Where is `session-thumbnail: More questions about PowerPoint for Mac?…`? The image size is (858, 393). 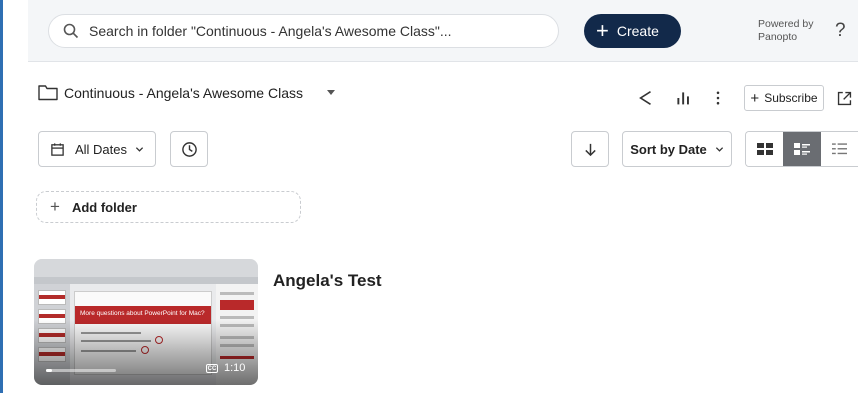 session-thumbnail: More questions about PowerPoint for Mac?… is located at coordinates (146, 322).